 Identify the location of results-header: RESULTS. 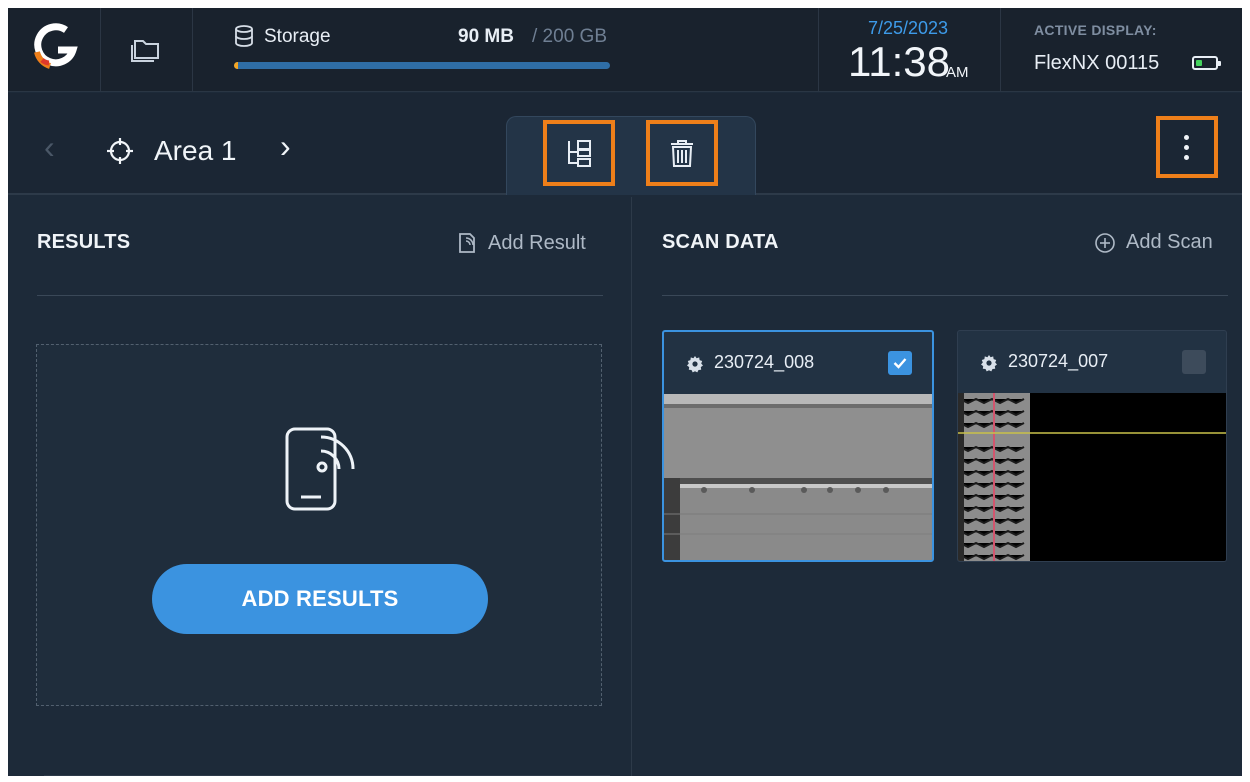
(84, 242).